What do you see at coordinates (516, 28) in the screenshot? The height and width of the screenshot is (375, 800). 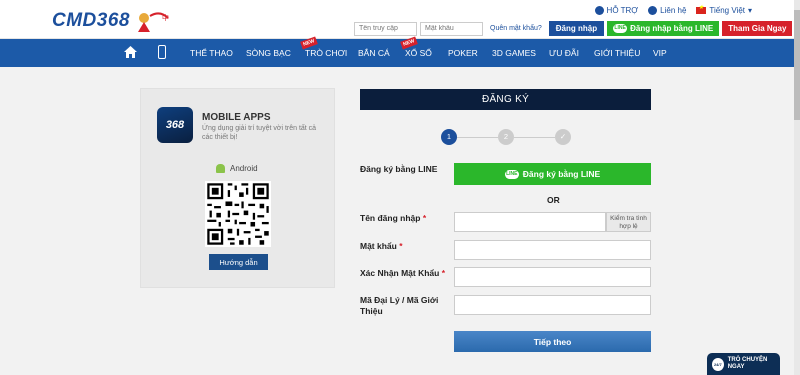 I see `forgot-password-link: Quên mật khẩu?` at bounding box center [516, 28].